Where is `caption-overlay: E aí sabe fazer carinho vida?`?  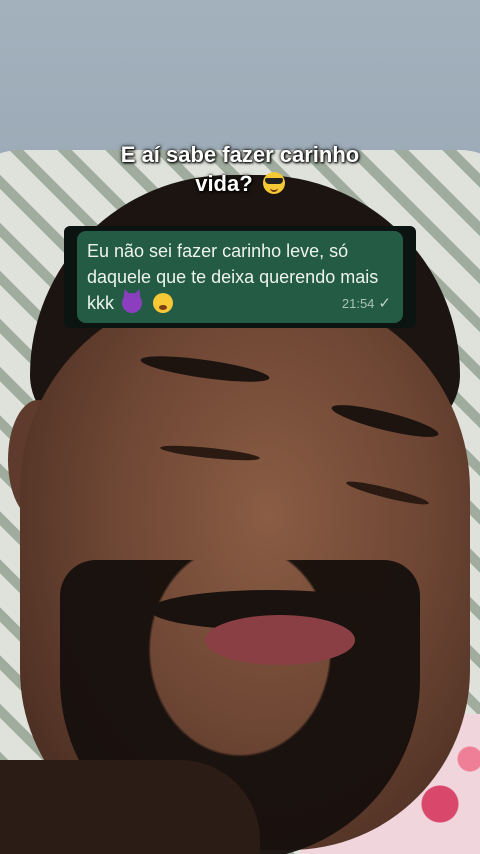
caption-overlay: E aí sabe fazer carinho vida? is located at coordinates (240, 169).